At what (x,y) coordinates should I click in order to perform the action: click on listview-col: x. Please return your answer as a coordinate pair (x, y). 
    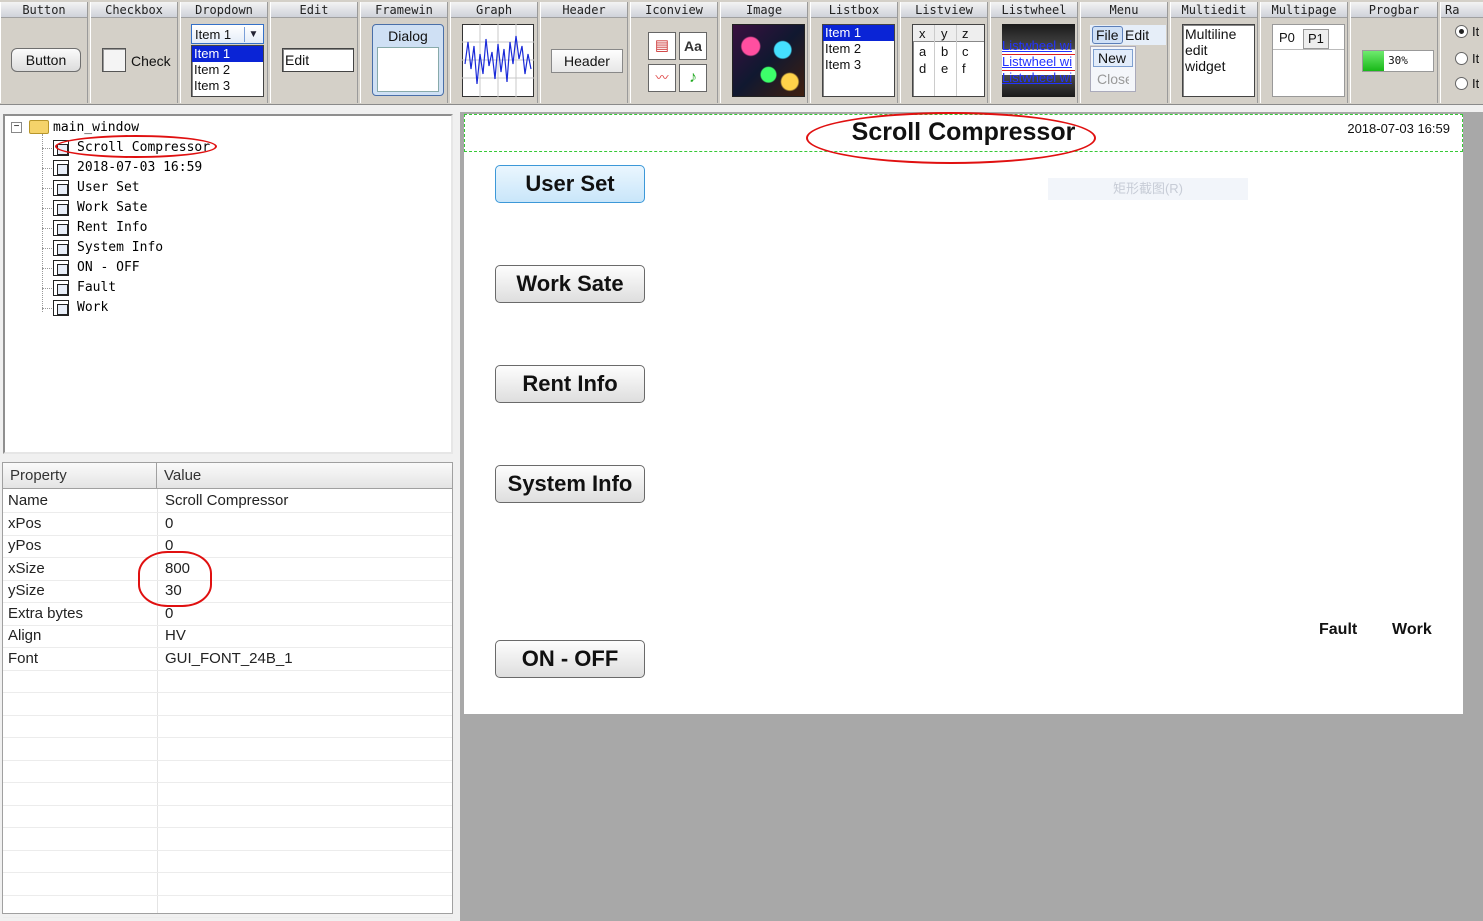
    Looking at the image, I should click on (922, 34).